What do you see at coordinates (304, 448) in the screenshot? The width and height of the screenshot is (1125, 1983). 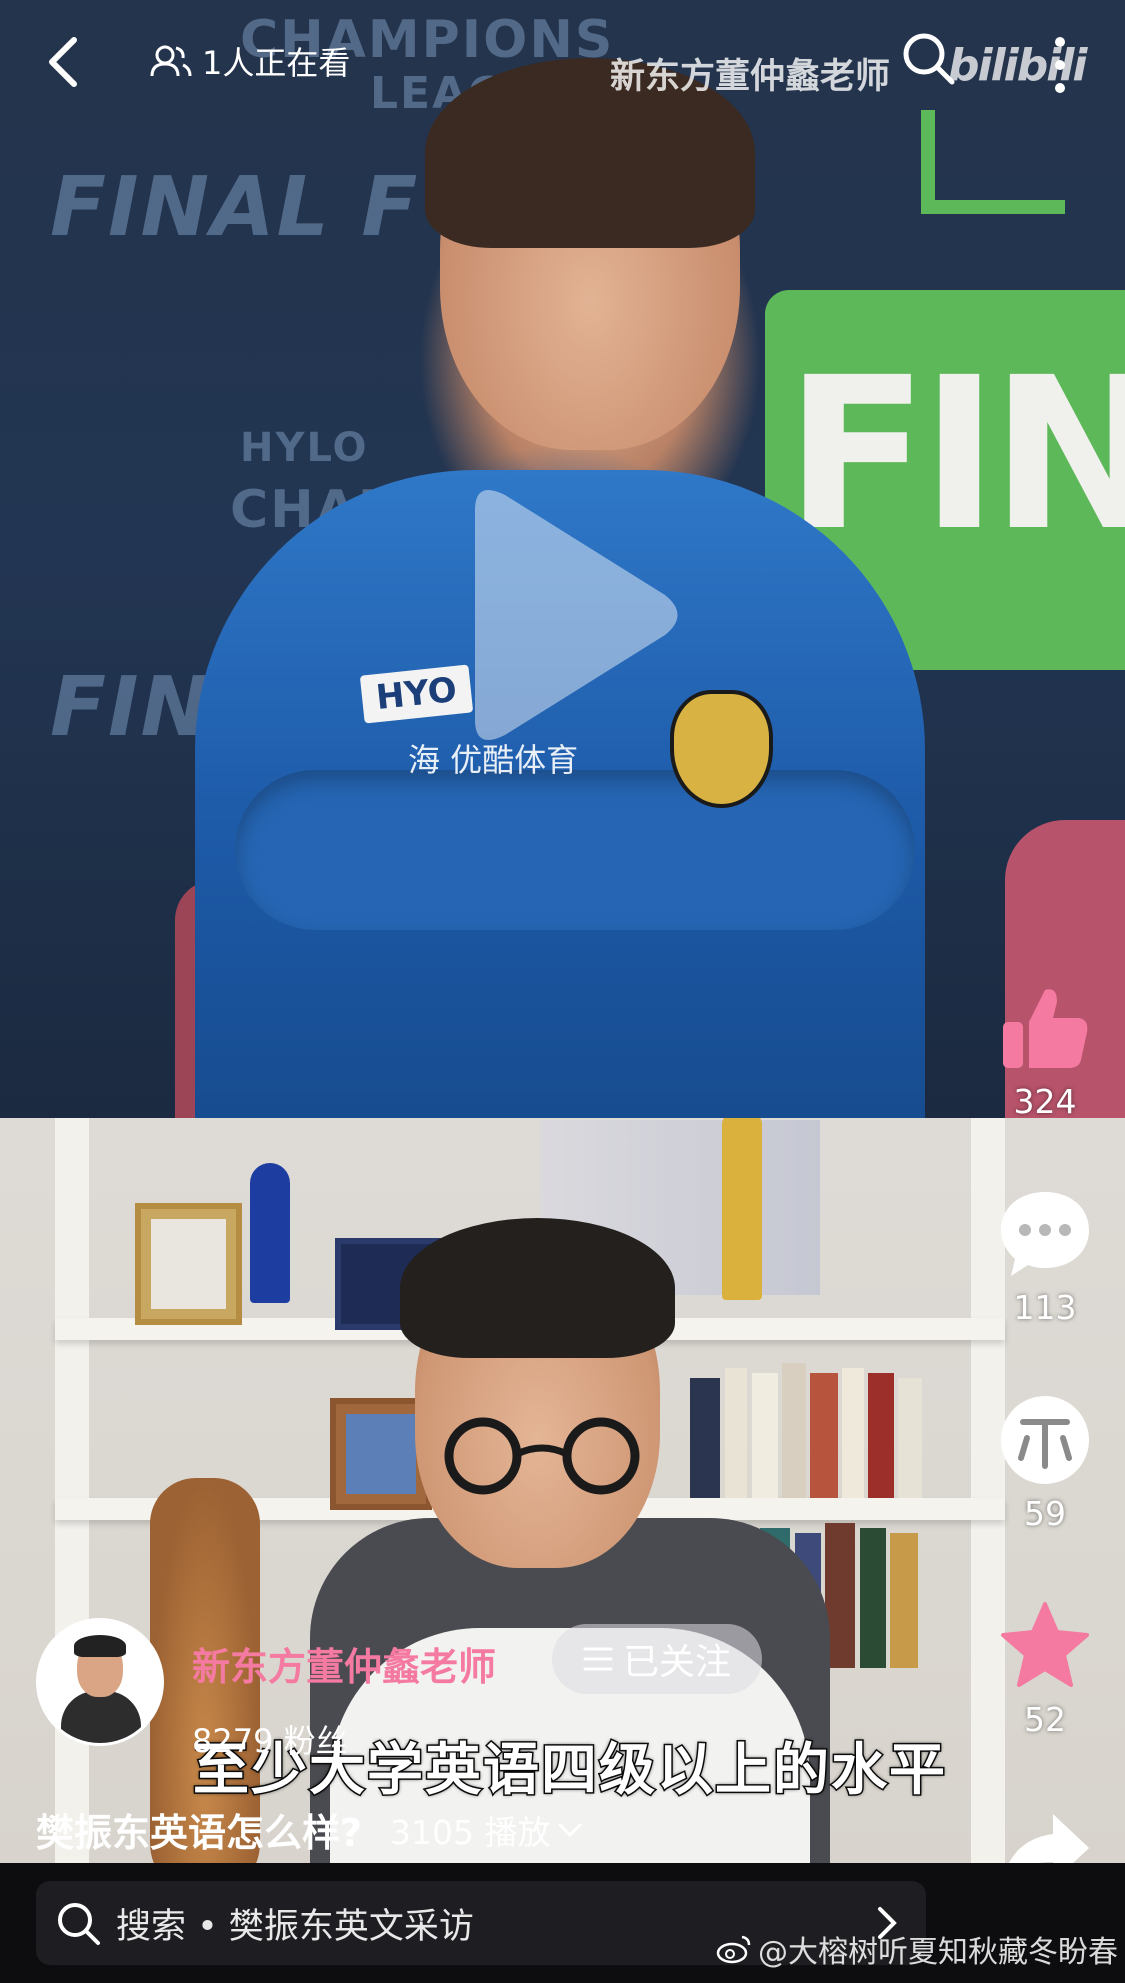 I see `bg-hylo-text: HYLO` at bounding box center [304, 448].